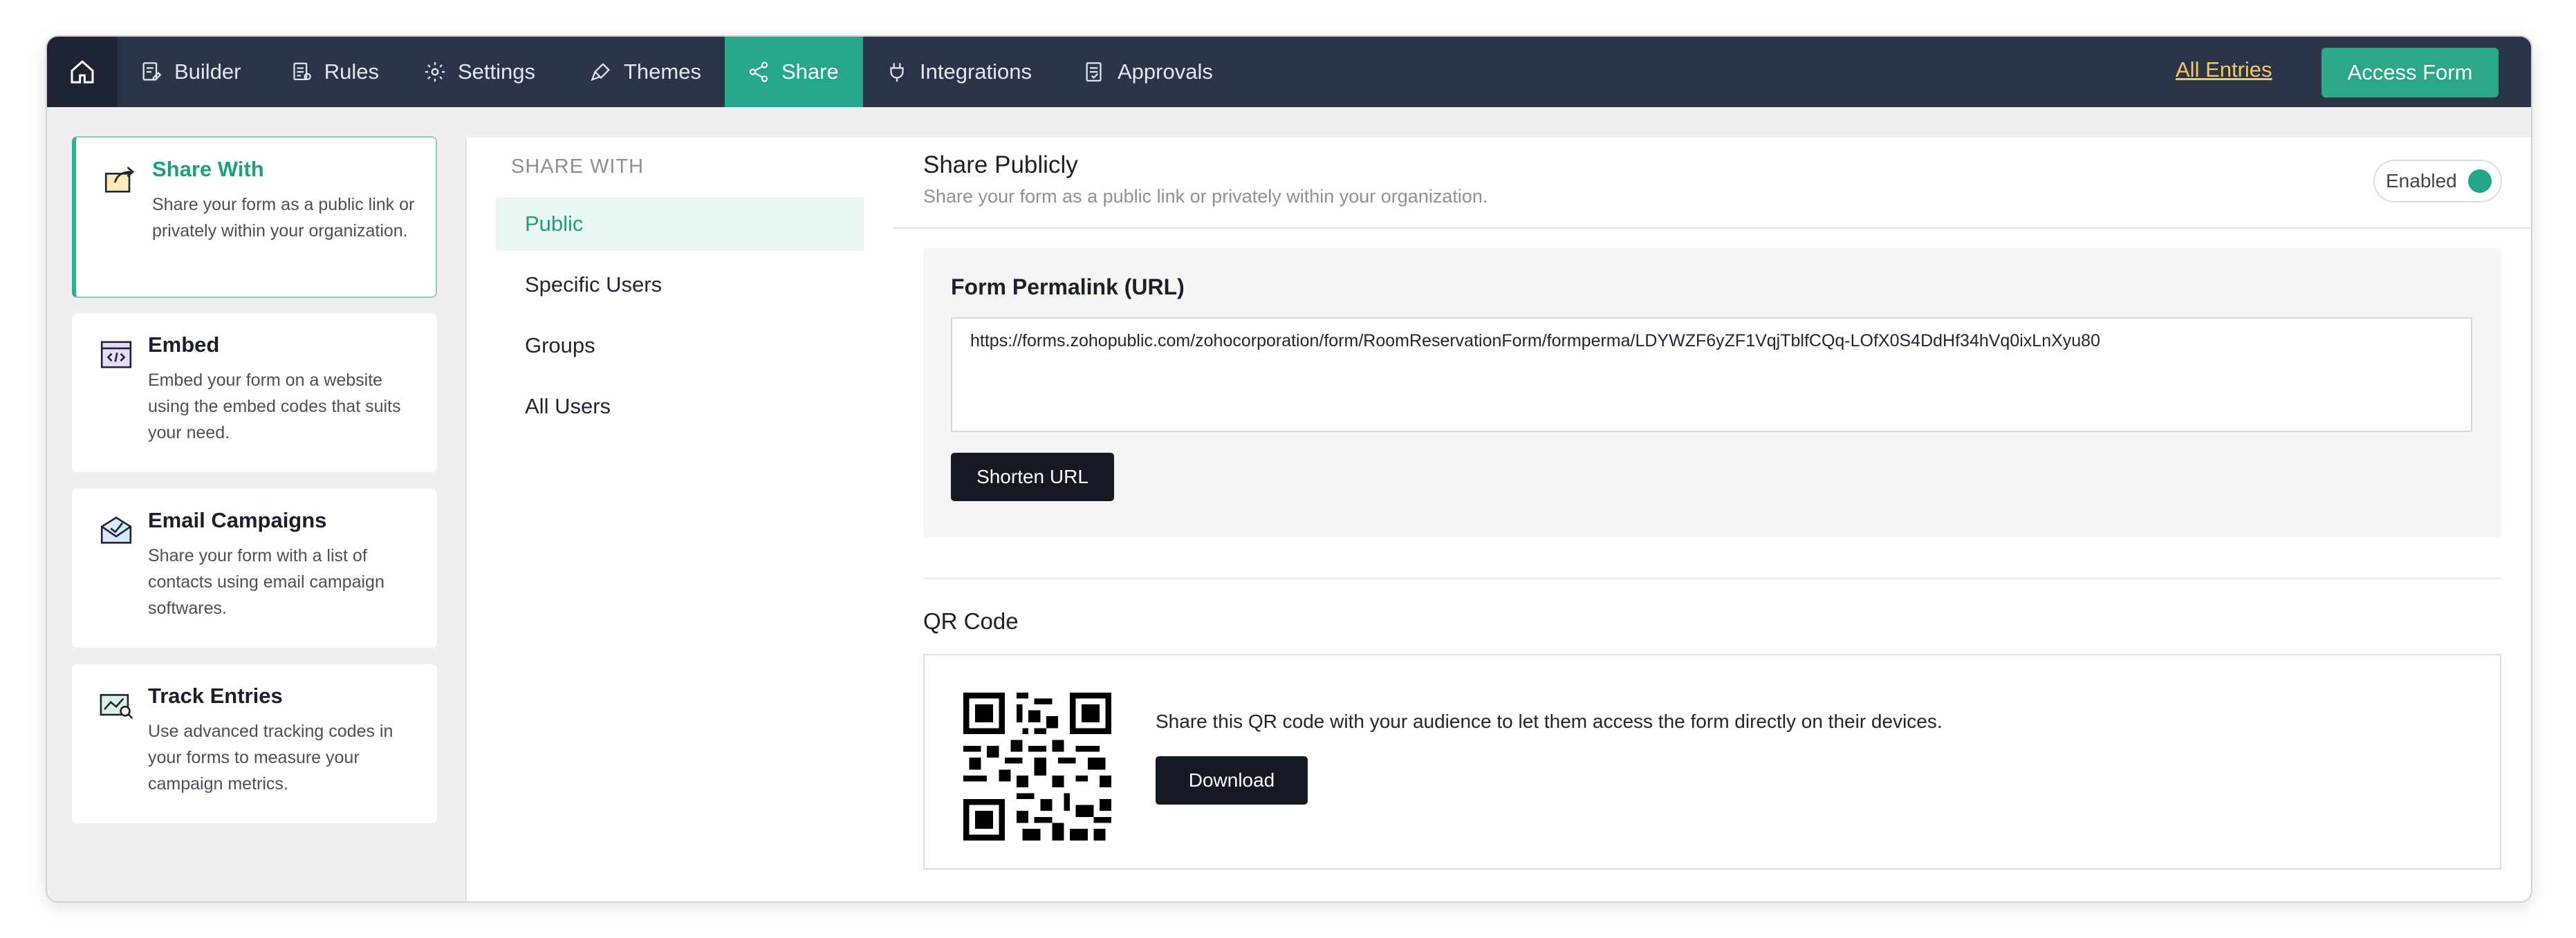 The width and height of the screenshot is (2576, 938). I want to click on share-option-all-users: All Users, so click(680, 406).